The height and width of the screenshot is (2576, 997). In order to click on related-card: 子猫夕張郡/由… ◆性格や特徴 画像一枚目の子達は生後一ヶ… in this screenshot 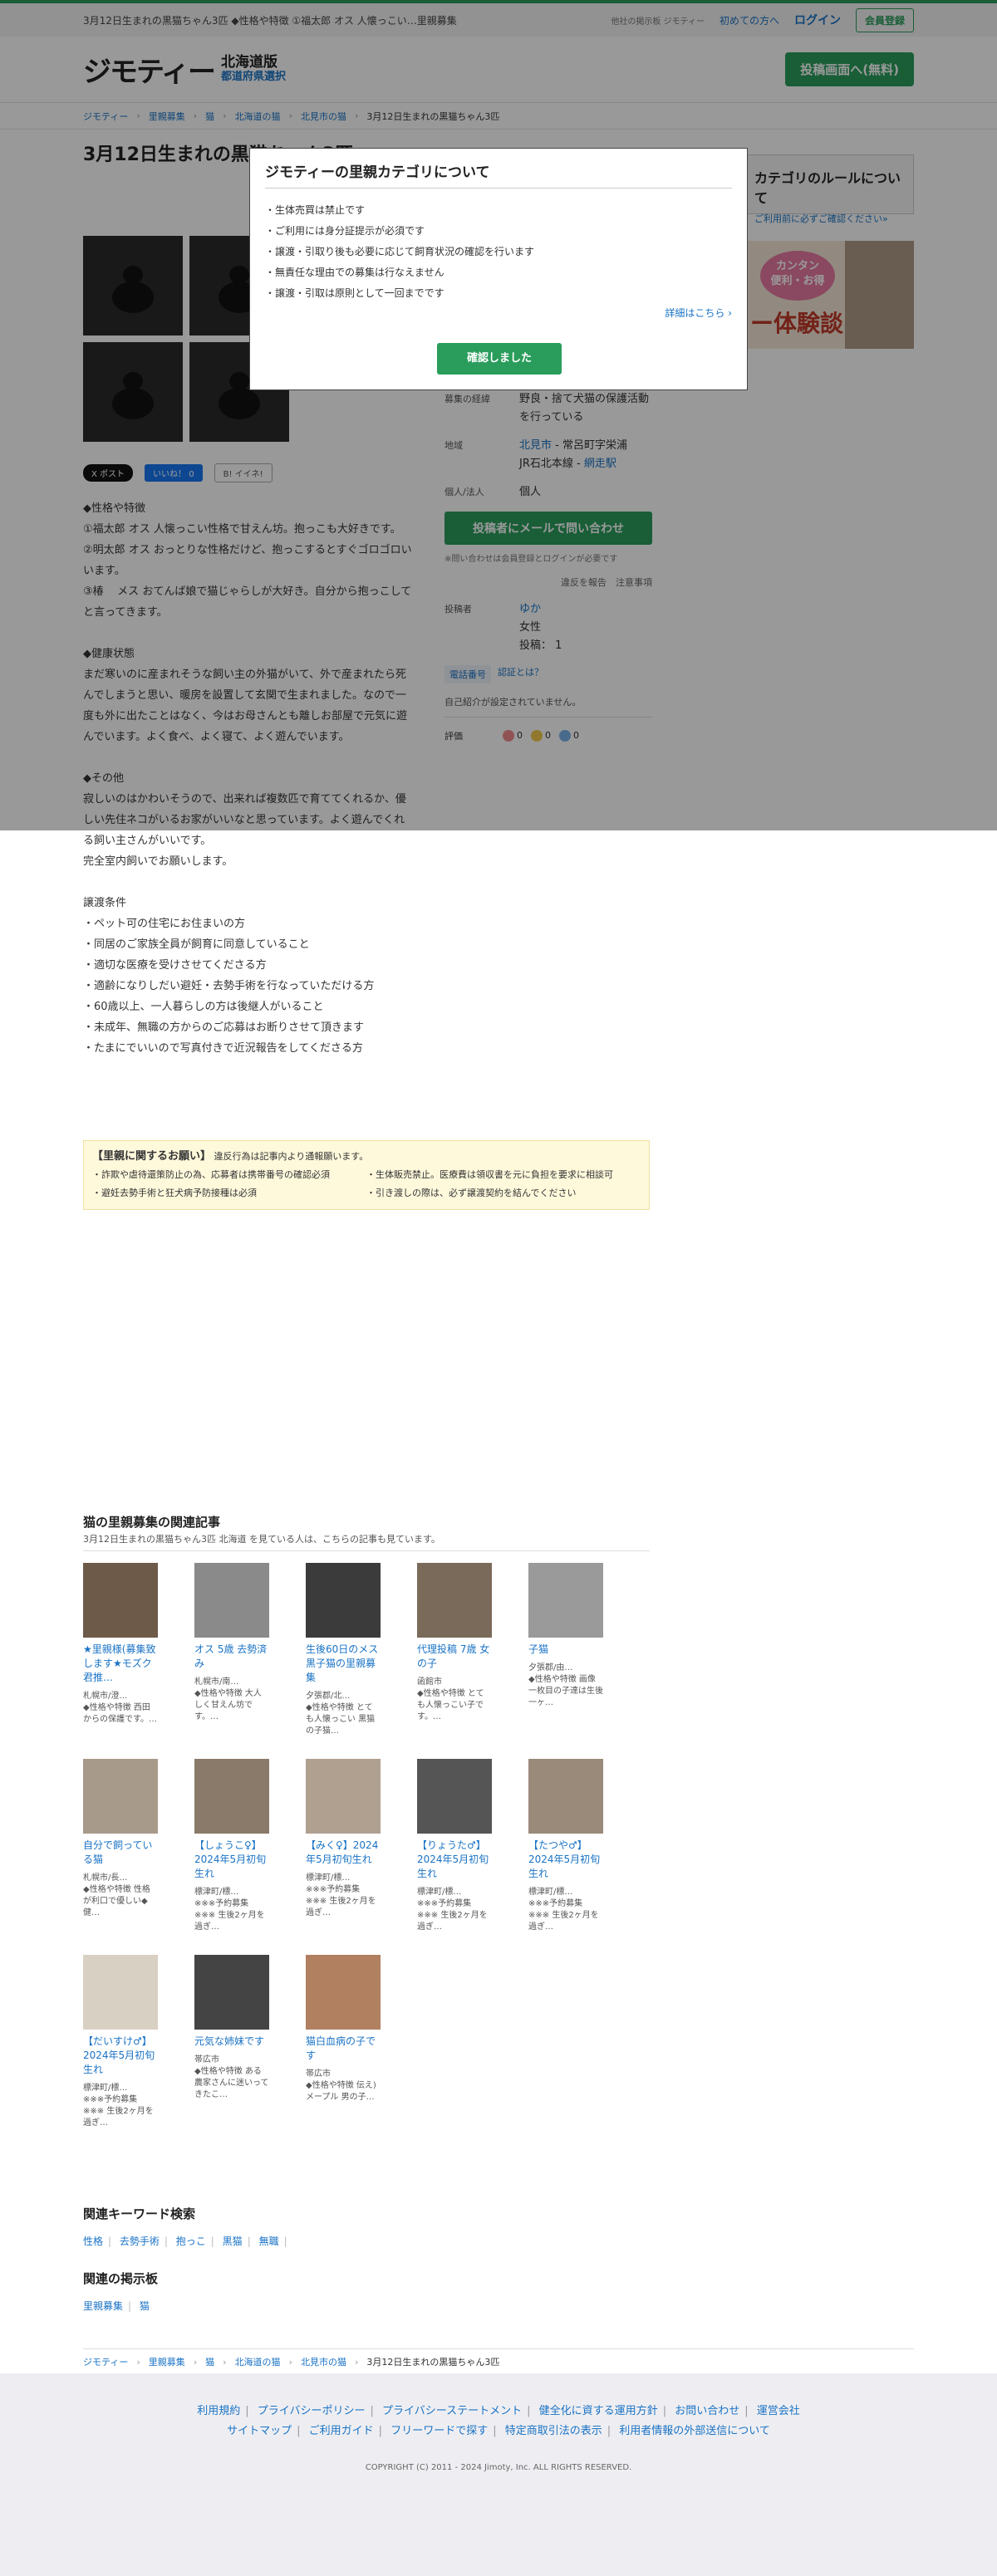, I will do `click(565, 1636)`.